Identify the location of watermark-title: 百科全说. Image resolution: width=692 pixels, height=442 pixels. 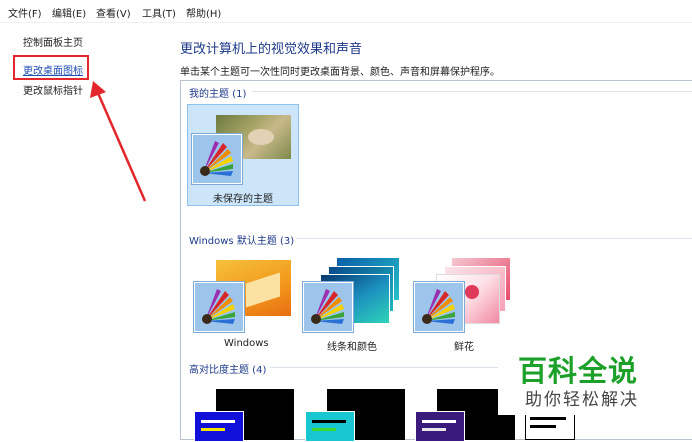
(578, 371).